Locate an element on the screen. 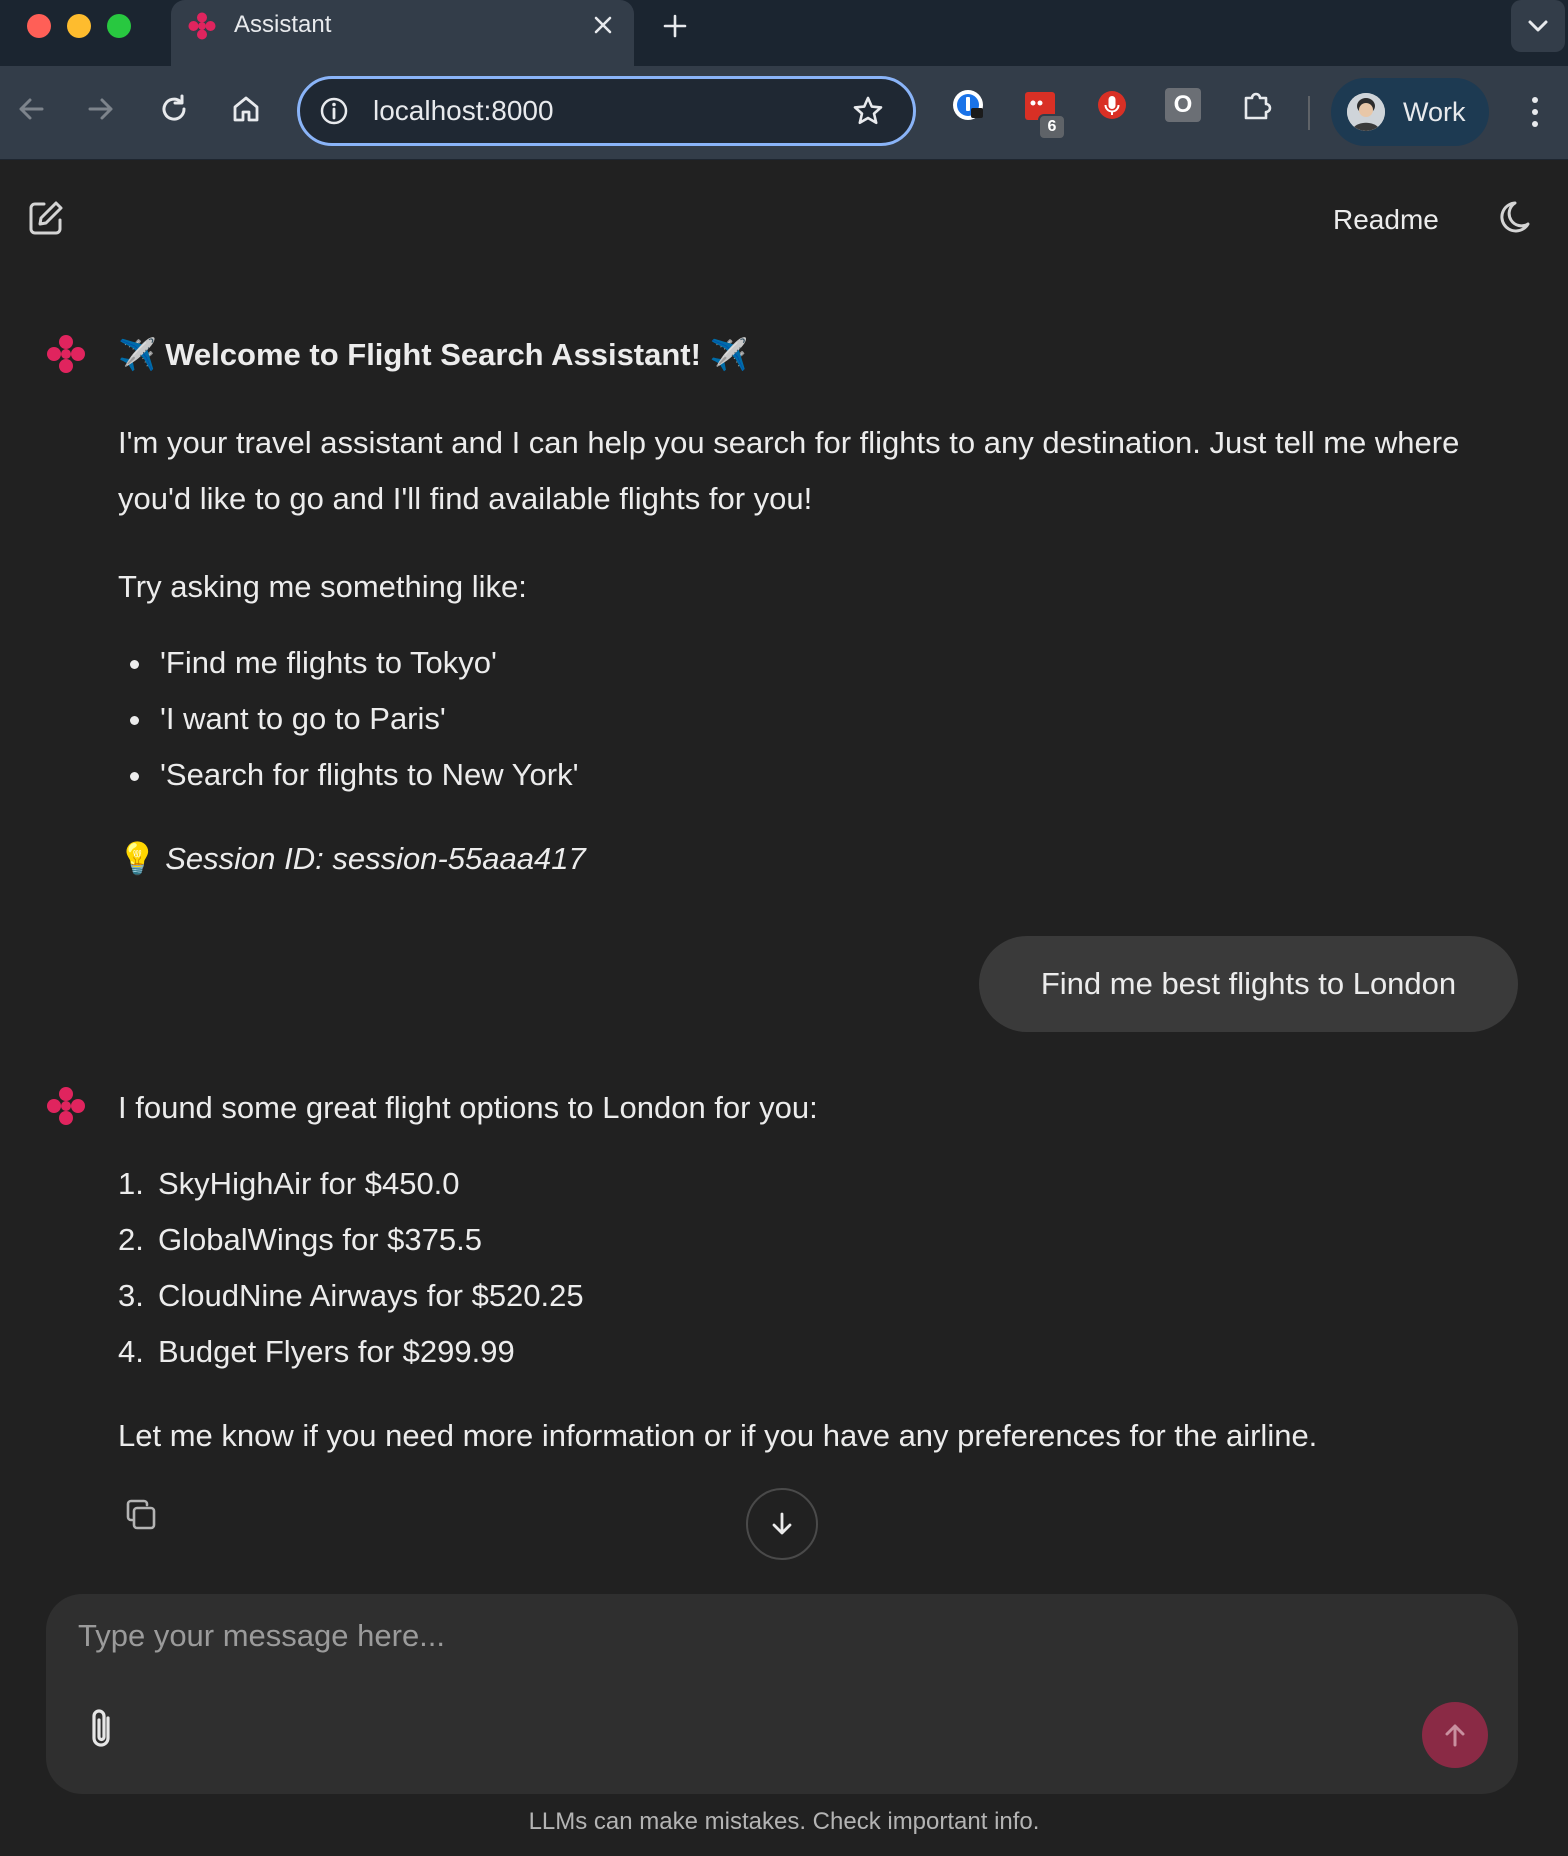 Image resolution: width=1568 pixels, height=1856 pixels. profile-avatar is located at coordinates (1366, 112).